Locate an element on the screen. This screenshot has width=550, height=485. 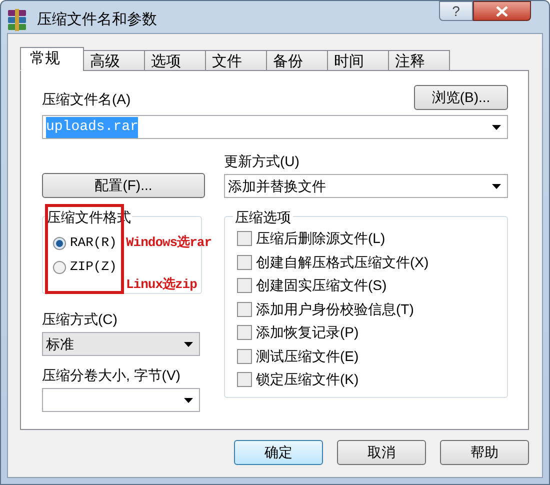
tab: 文件 is located at coordinates (236, 60).